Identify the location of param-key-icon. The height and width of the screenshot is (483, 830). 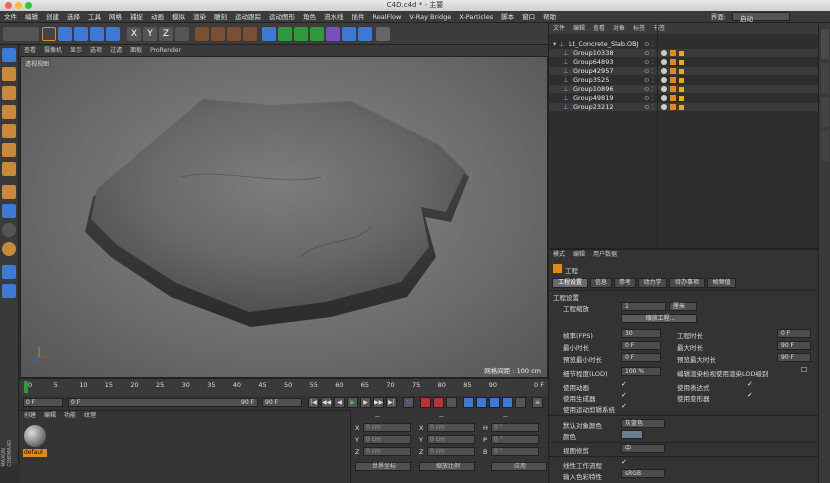
(507, 402).